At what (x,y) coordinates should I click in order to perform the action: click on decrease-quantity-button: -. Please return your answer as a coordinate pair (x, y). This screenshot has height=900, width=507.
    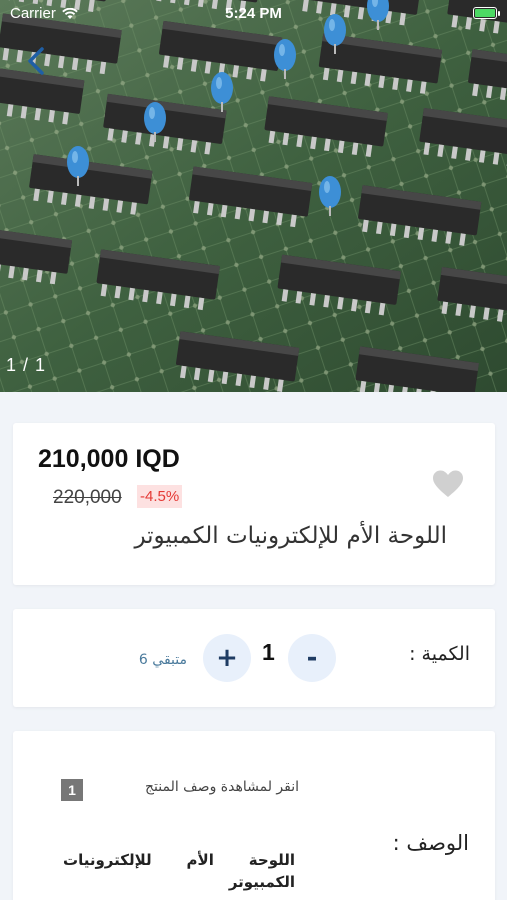
    Looking at the image, I should click on (312, 658).